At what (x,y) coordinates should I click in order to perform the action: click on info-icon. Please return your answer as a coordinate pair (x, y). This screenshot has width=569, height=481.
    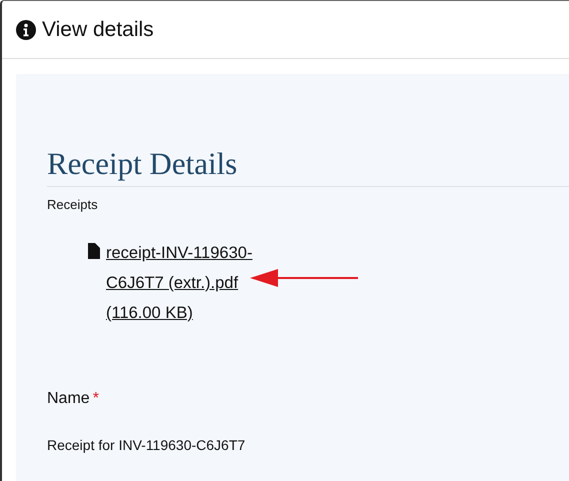
    Looking at the image, I should click on (26, 30).